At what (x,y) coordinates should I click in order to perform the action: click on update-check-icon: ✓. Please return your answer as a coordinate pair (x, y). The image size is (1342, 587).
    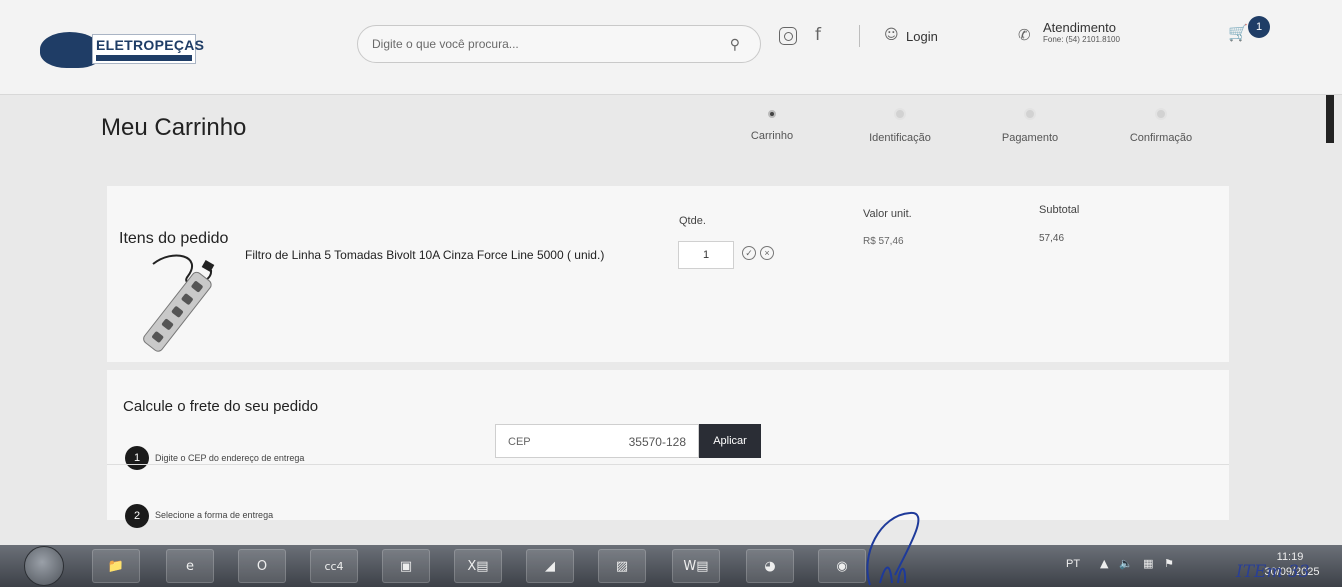
    Looking at the image, I should click on (749, 253).